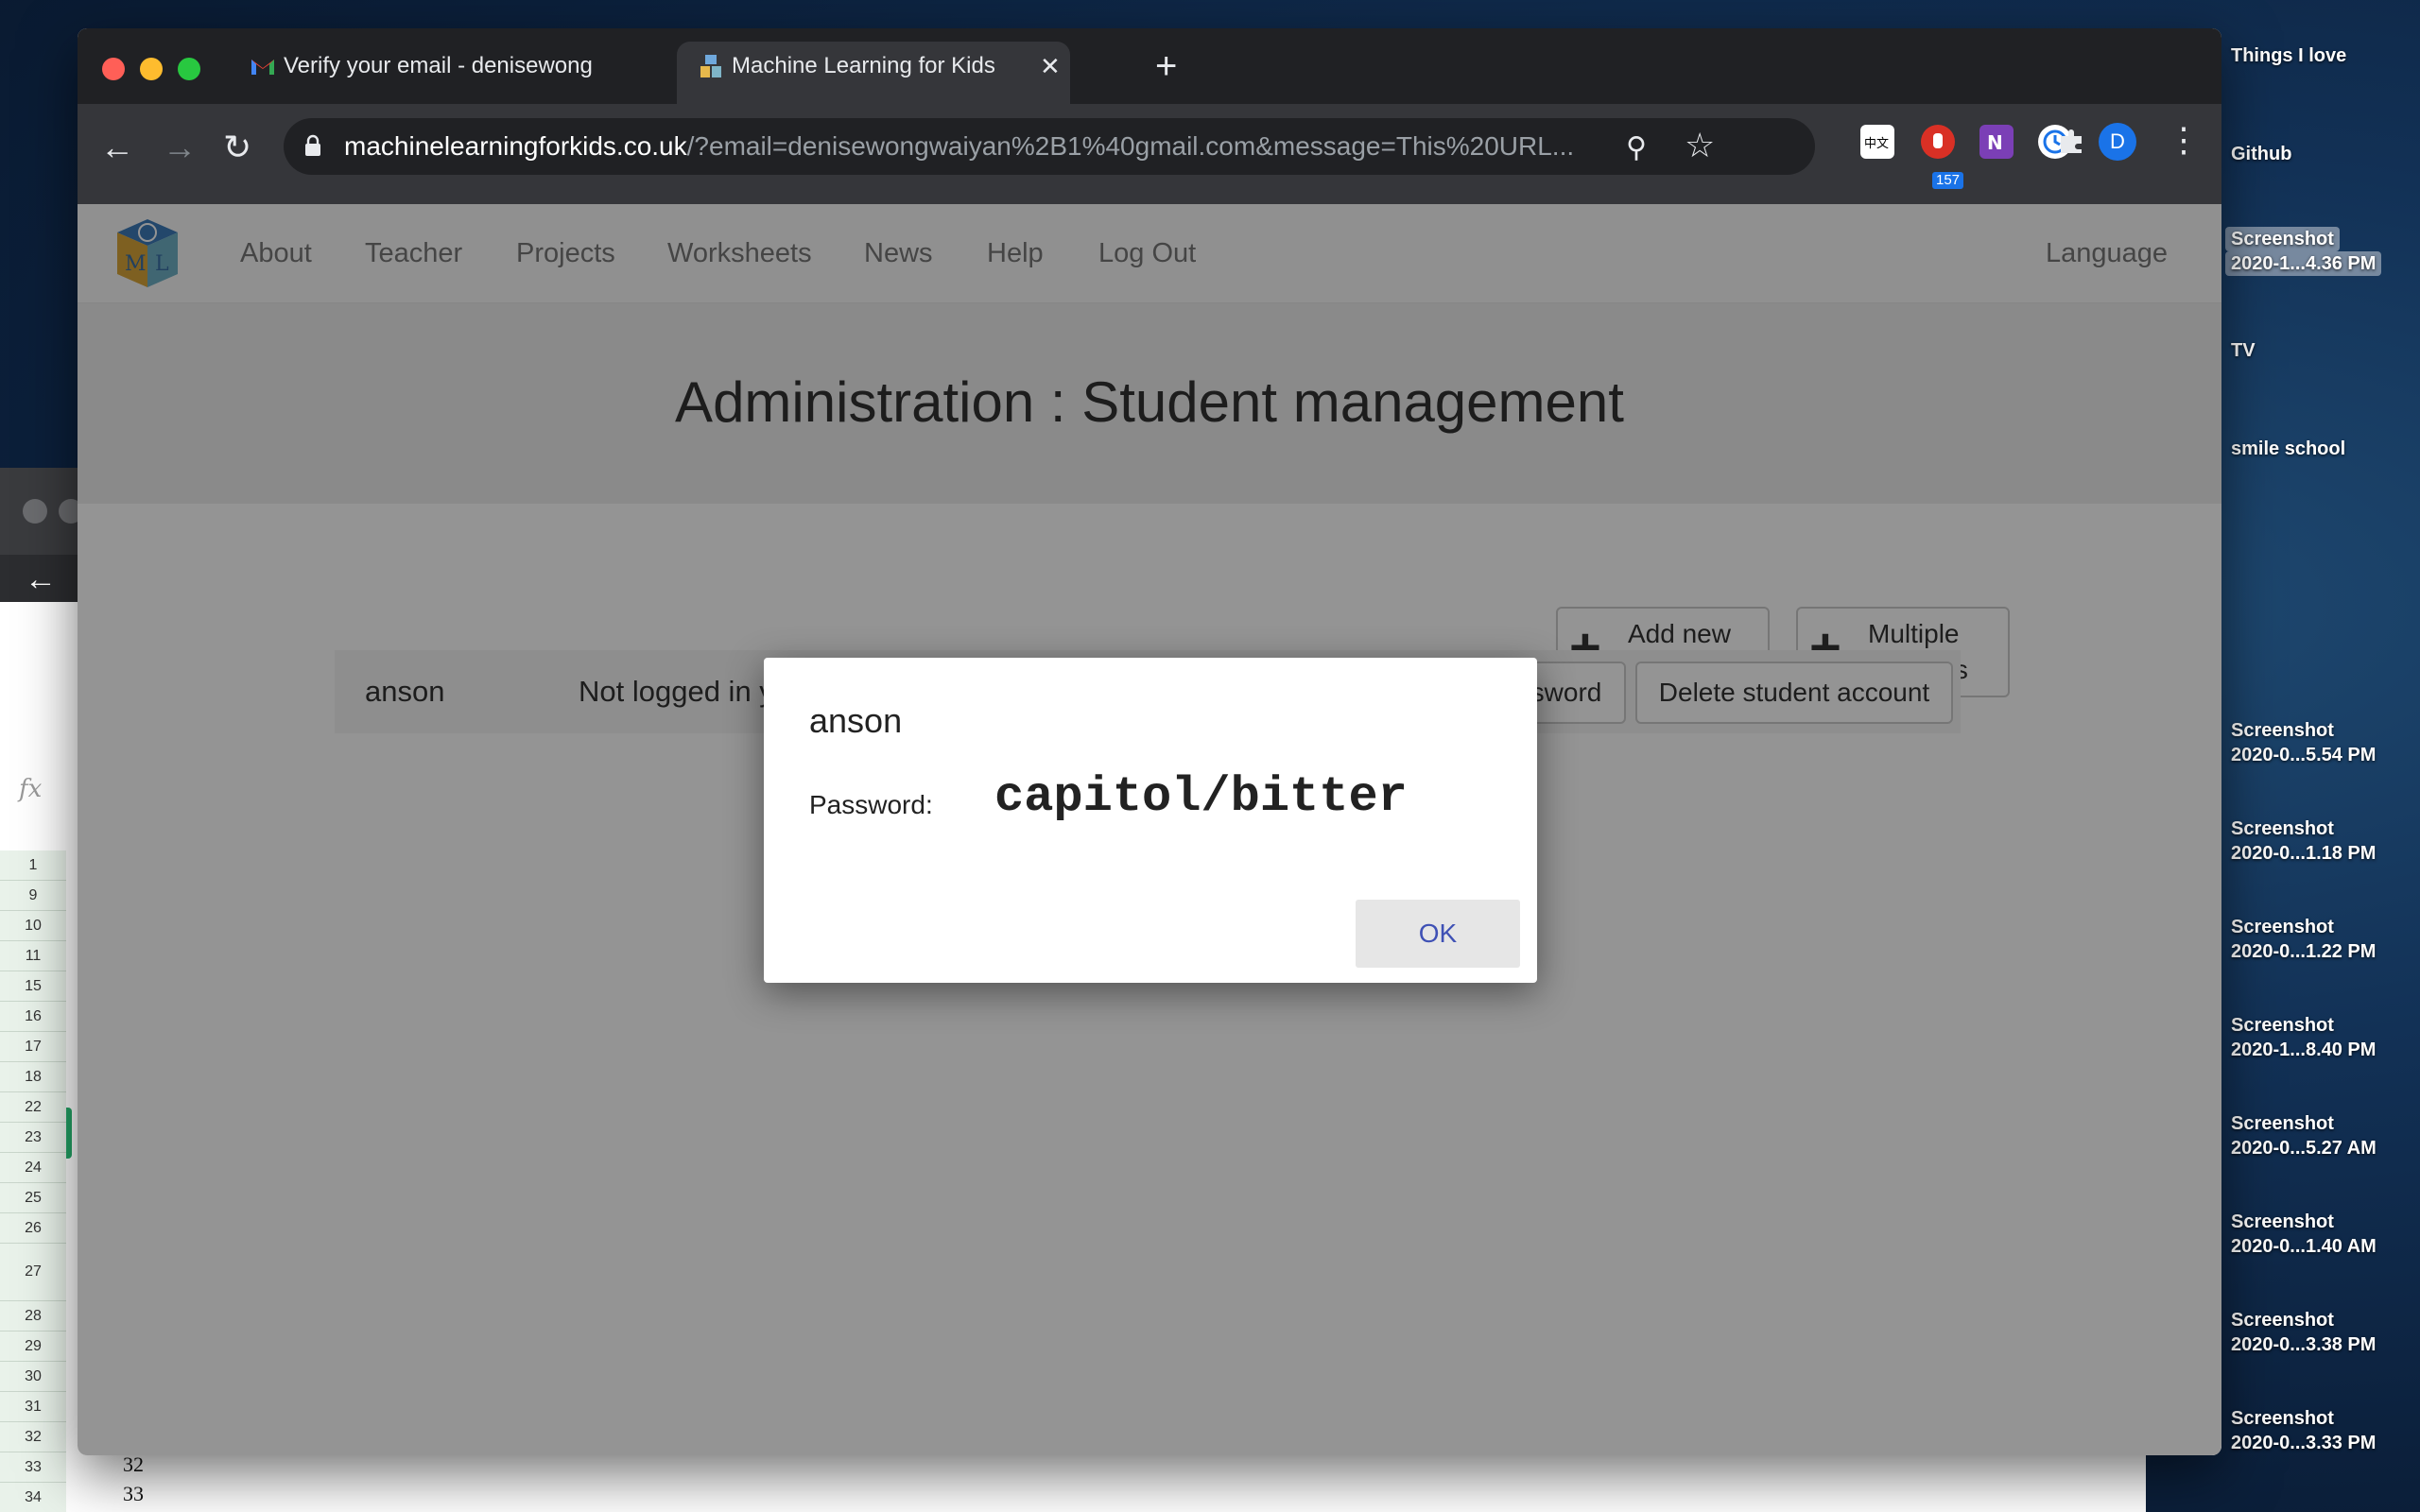 The width and height of the screenshot is (2420, 1512). I want to click on tab-ml-kids: Machine Learning for Kids ✕, so click(874, 73).